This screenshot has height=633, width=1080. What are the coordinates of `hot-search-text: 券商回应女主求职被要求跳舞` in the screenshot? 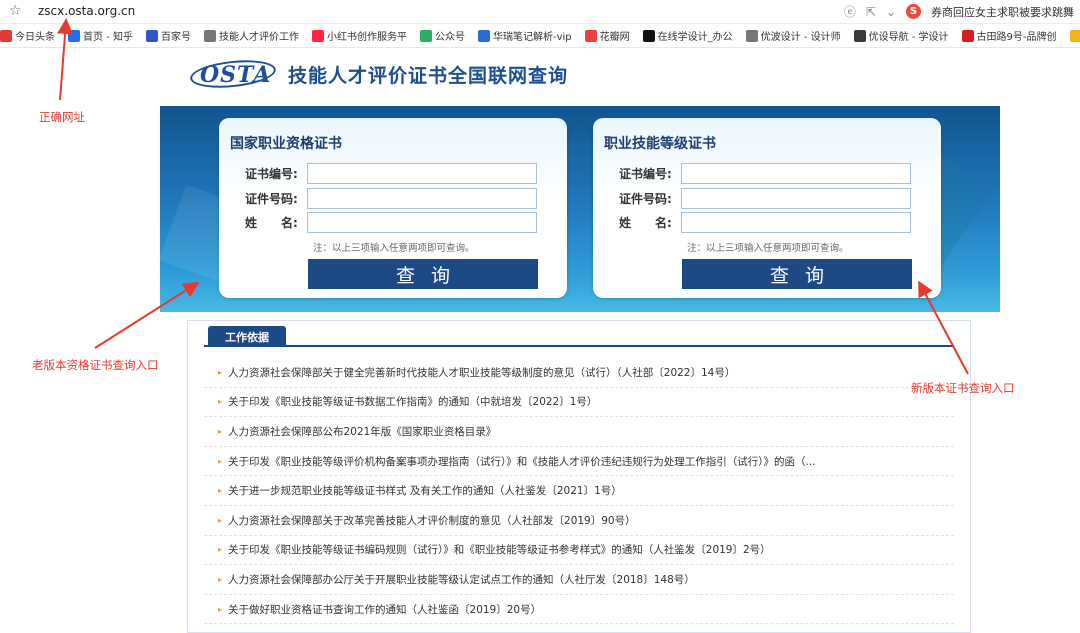 It's located at (1002, 12).